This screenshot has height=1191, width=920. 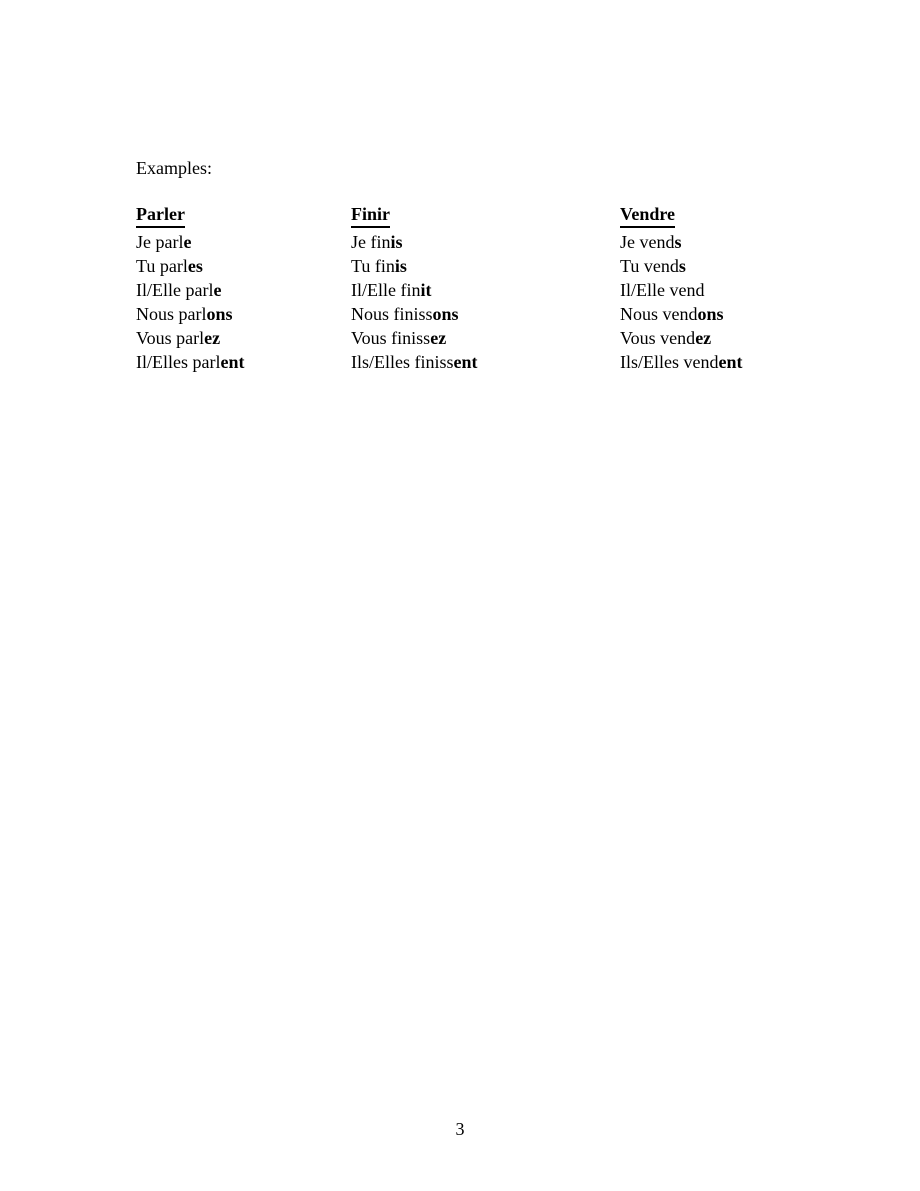 I want to click on conjugation-row: Il/Elle finit, so click(x=485, y=290).